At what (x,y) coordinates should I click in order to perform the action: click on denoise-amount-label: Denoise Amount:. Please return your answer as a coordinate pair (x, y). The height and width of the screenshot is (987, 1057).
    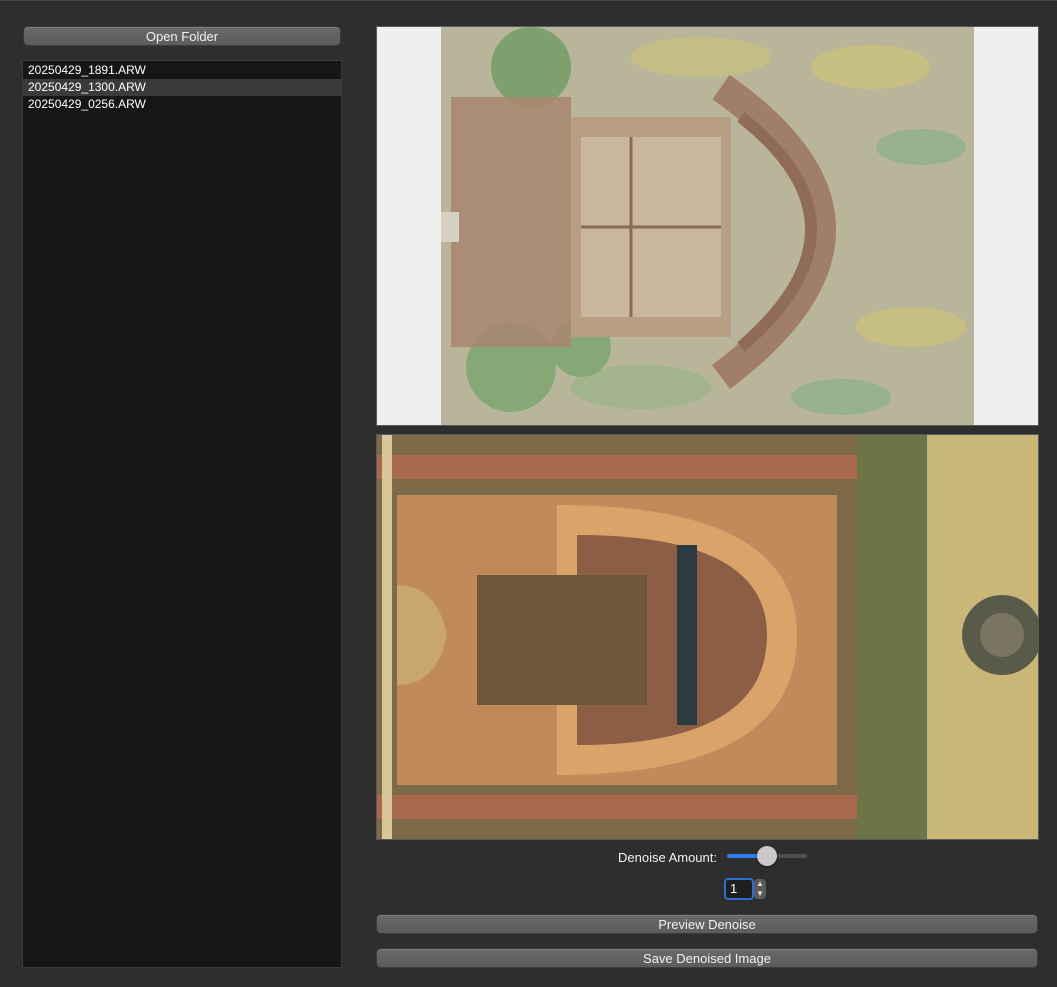
    Looking at the image, I should click on (667, 857).